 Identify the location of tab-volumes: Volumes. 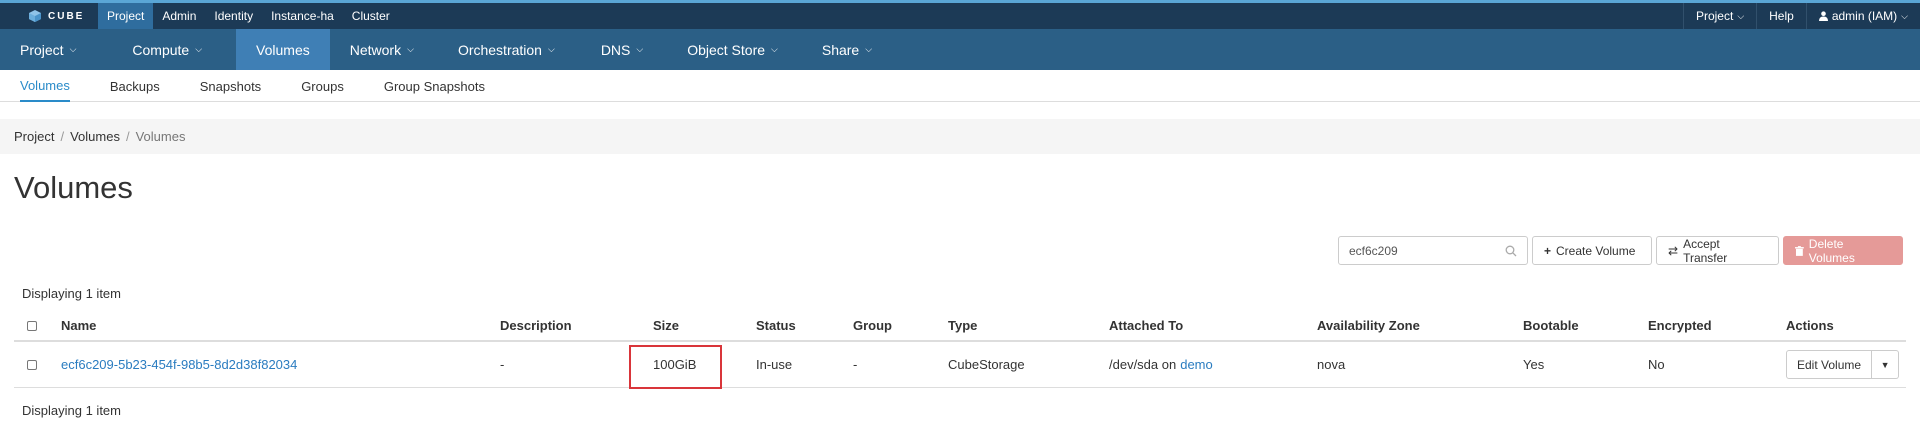
(45, 86).